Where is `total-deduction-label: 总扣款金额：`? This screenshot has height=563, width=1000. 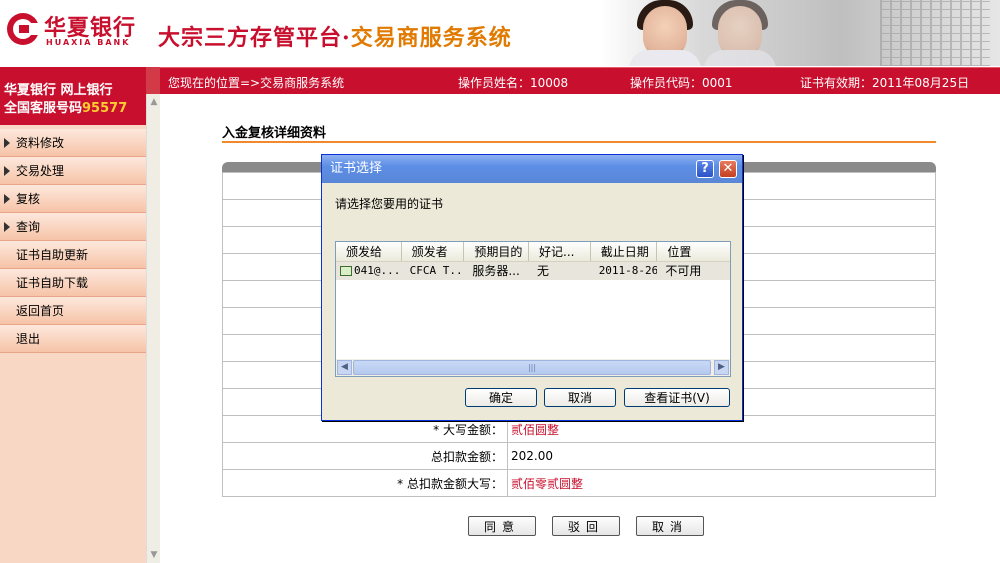
total-deduction-label: 总扣款金额： is located at coordinates (365, 456).